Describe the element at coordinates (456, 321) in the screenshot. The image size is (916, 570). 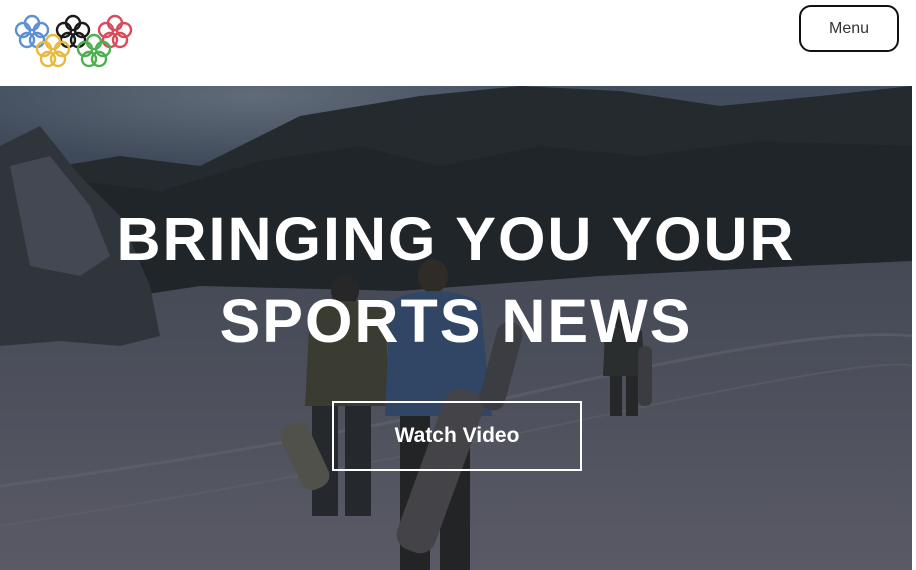
I see `hero-title-line-2: SPORTS NEWS` at that location.